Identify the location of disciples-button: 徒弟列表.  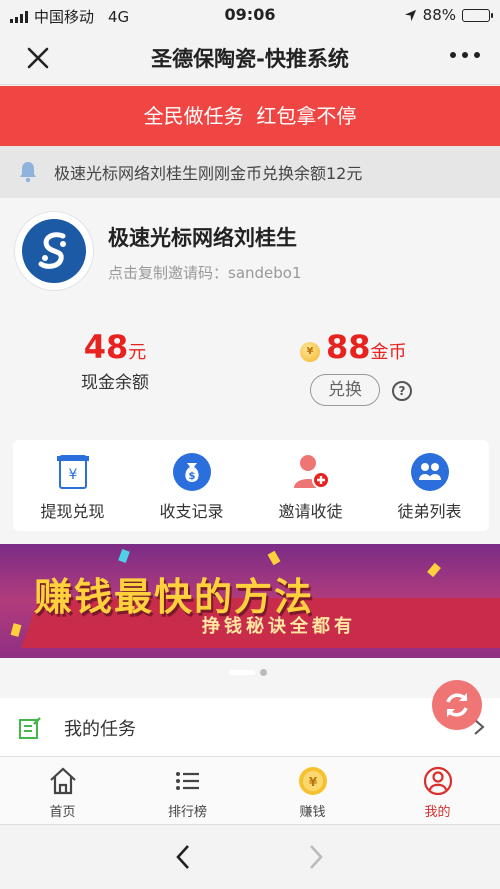
(429, 485).